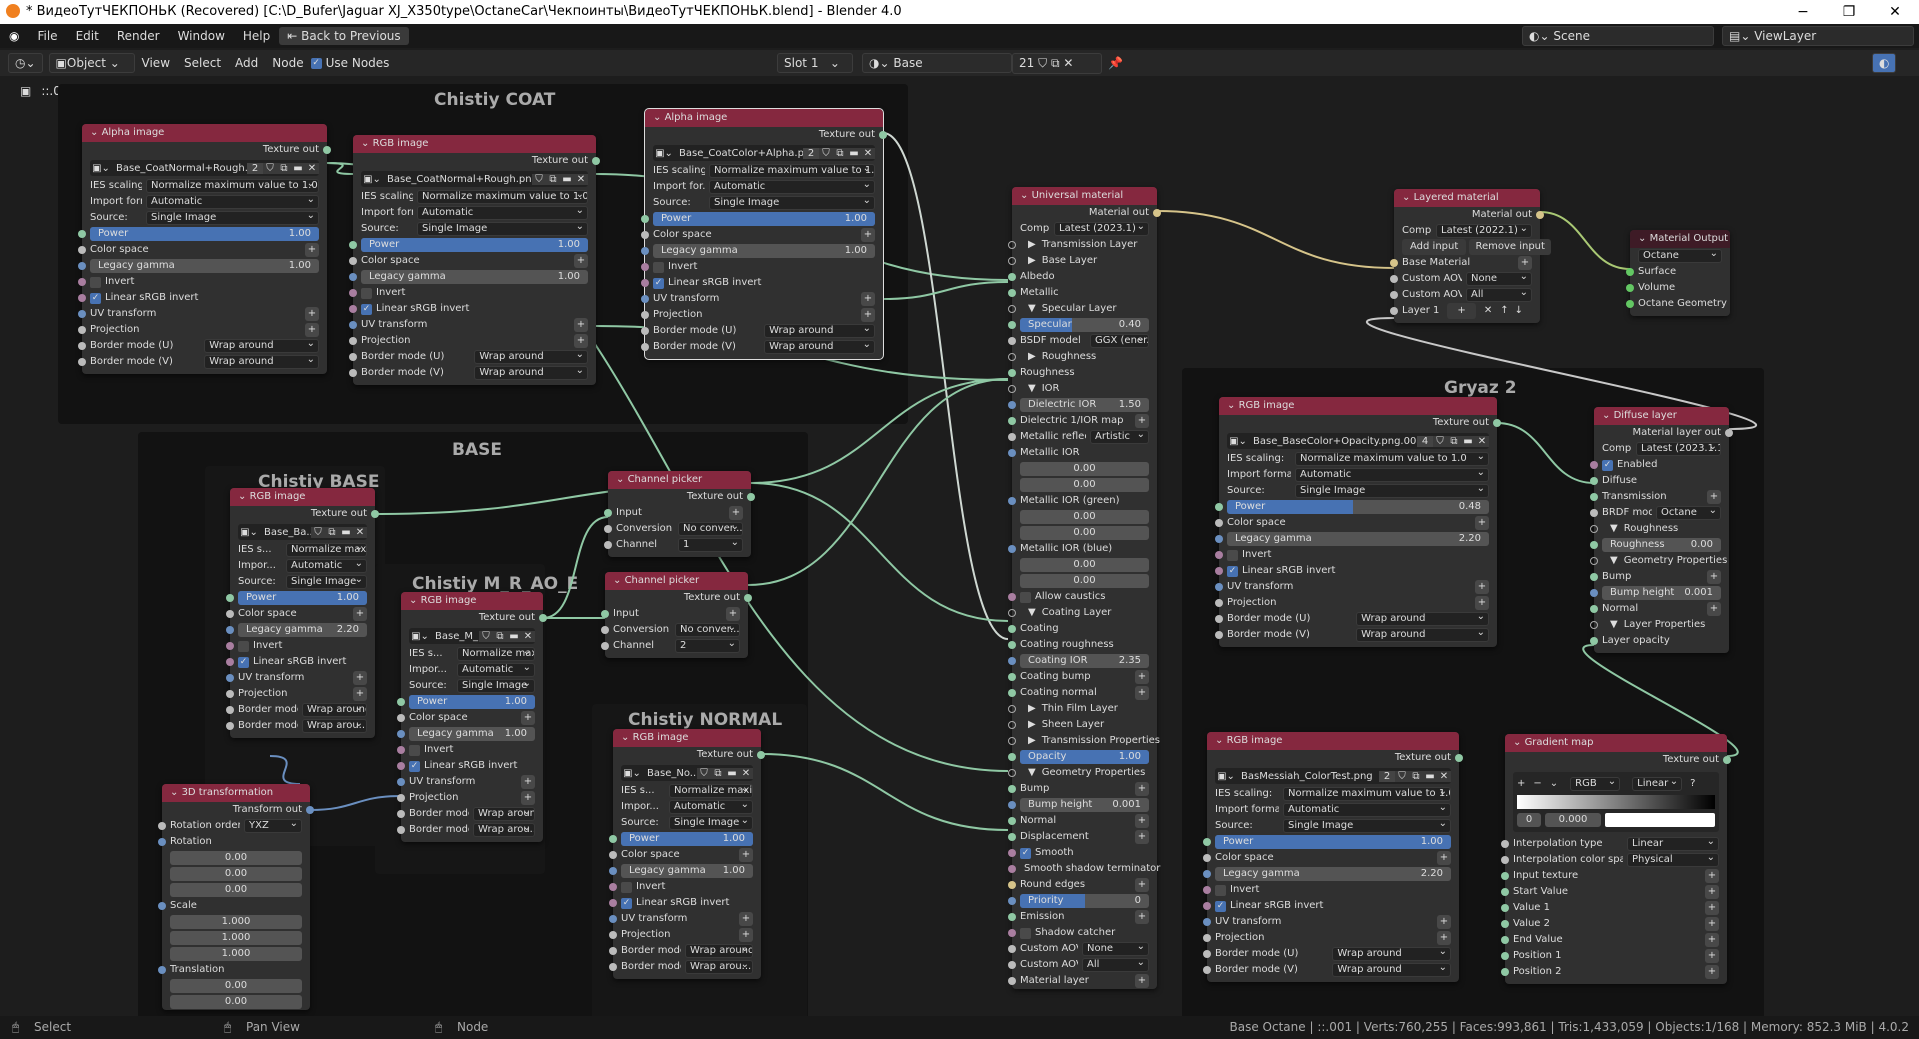 The height and width of the screenshot is (1039, 1919). I want to click on panel-toggle: ▼ Geometry Properties, so click(1659, 561).